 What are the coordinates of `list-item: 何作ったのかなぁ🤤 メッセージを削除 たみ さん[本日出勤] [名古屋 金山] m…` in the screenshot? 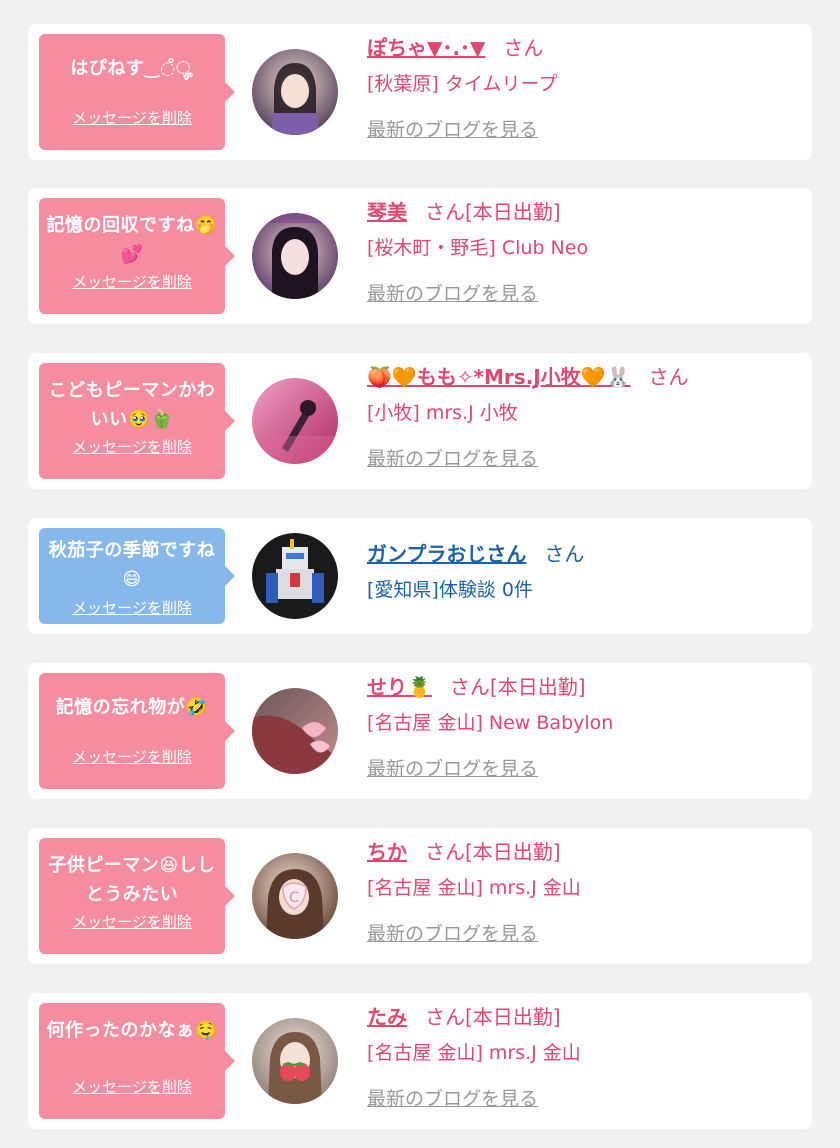 It's located at (420, 1061).